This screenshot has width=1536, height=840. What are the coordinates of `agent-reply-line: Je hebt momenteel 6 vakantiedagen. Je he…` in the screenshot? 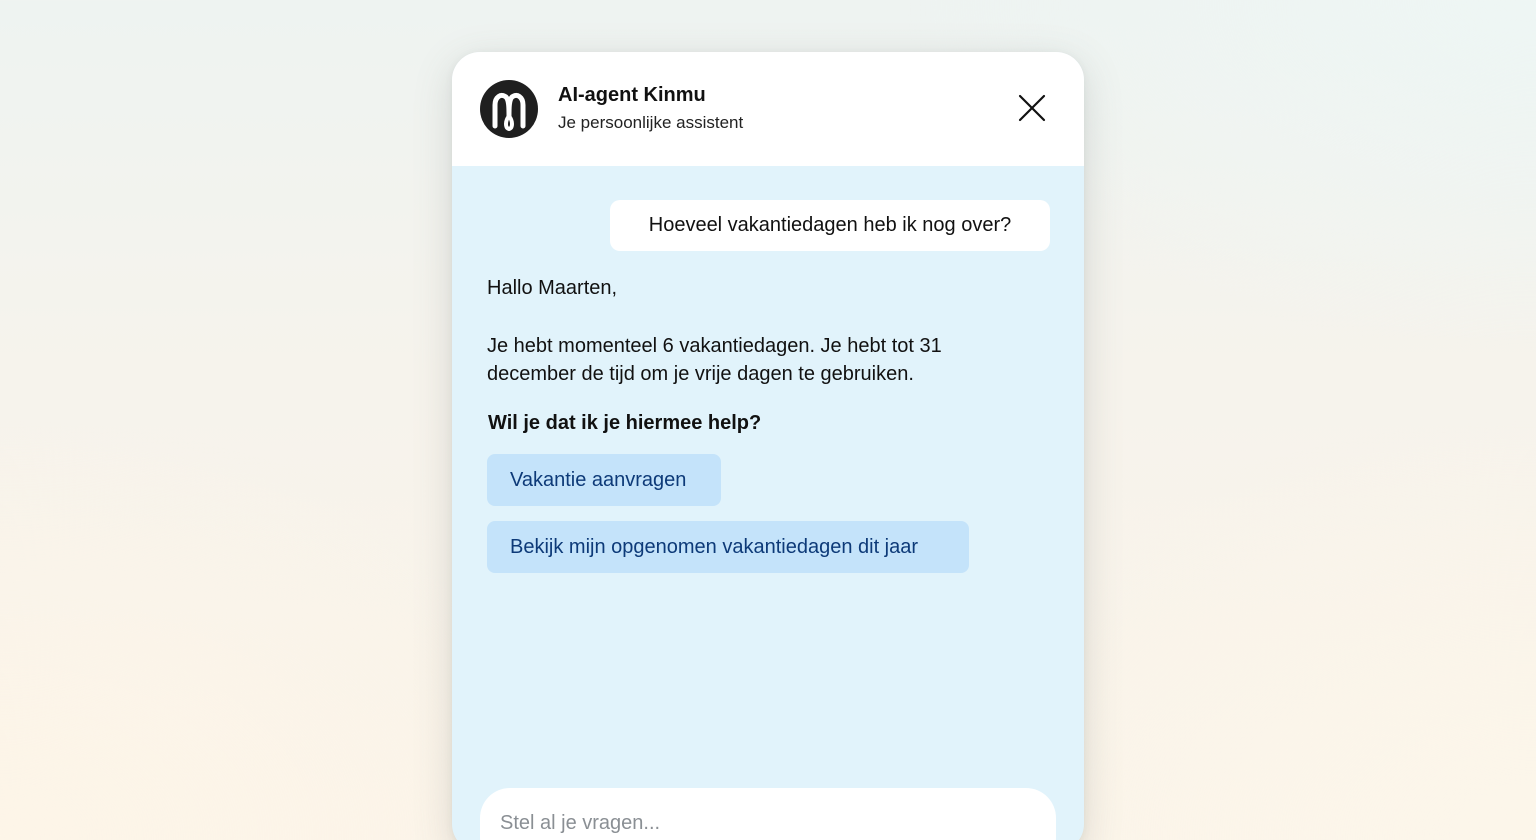 It's located at (714, 346).